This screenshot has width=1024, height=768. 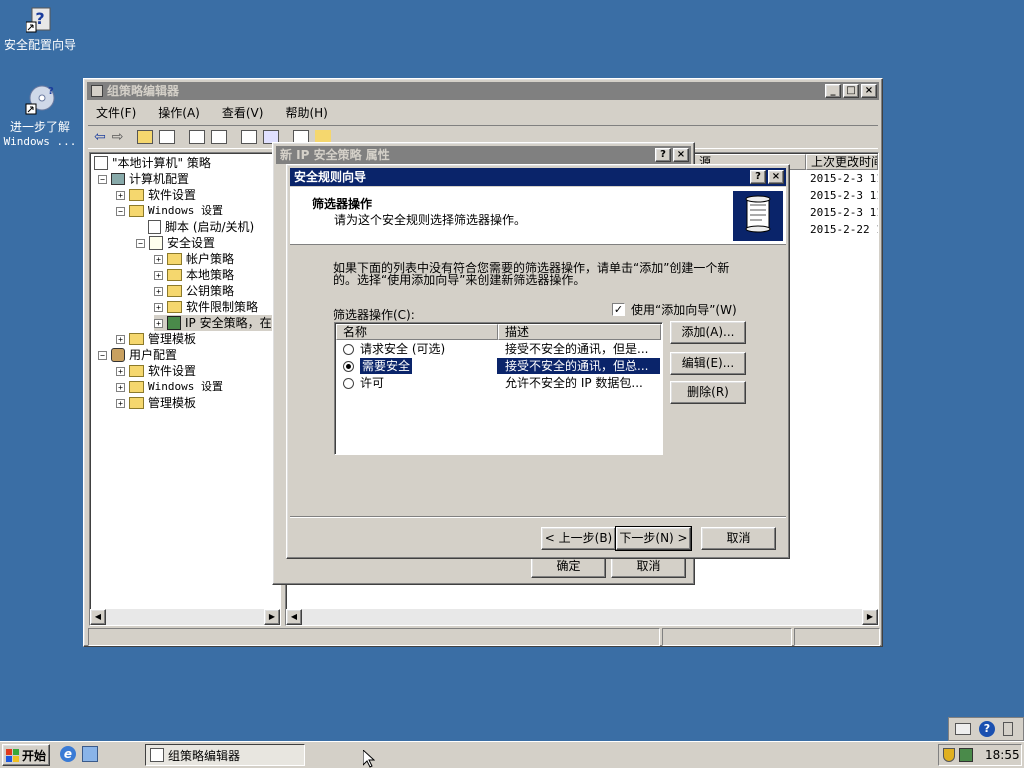 I want to click on status-bar, so click(x=484, y=637).